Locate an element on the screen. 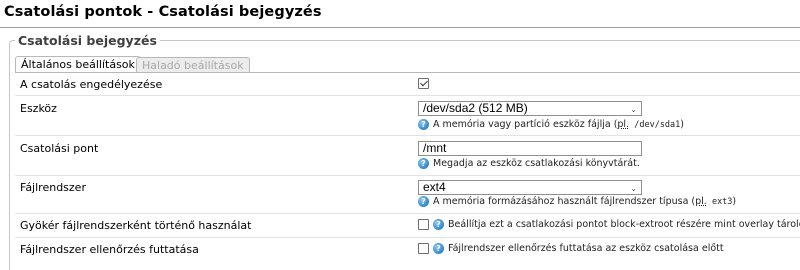 The image size is (800, 270). enable-label: A csatolás engedélyezése is located at coordinates (91, 84).